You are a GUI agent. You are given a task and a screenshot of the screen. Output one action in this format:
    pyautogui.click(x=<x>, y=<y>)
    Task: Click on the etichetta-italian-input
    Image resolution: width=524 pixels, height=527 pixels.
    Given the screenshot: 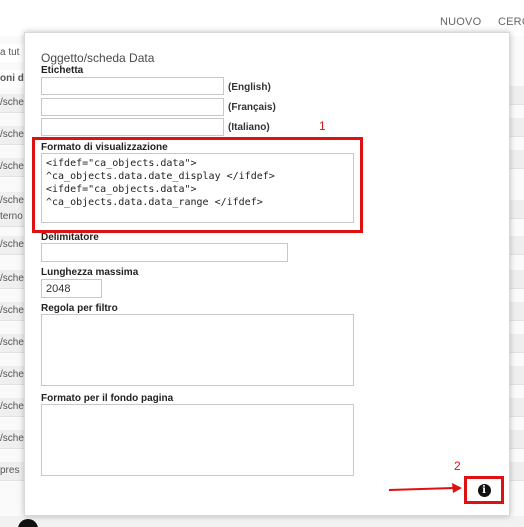 What is the action you would take?
    pyautogui.click(x=132, y=127)
    